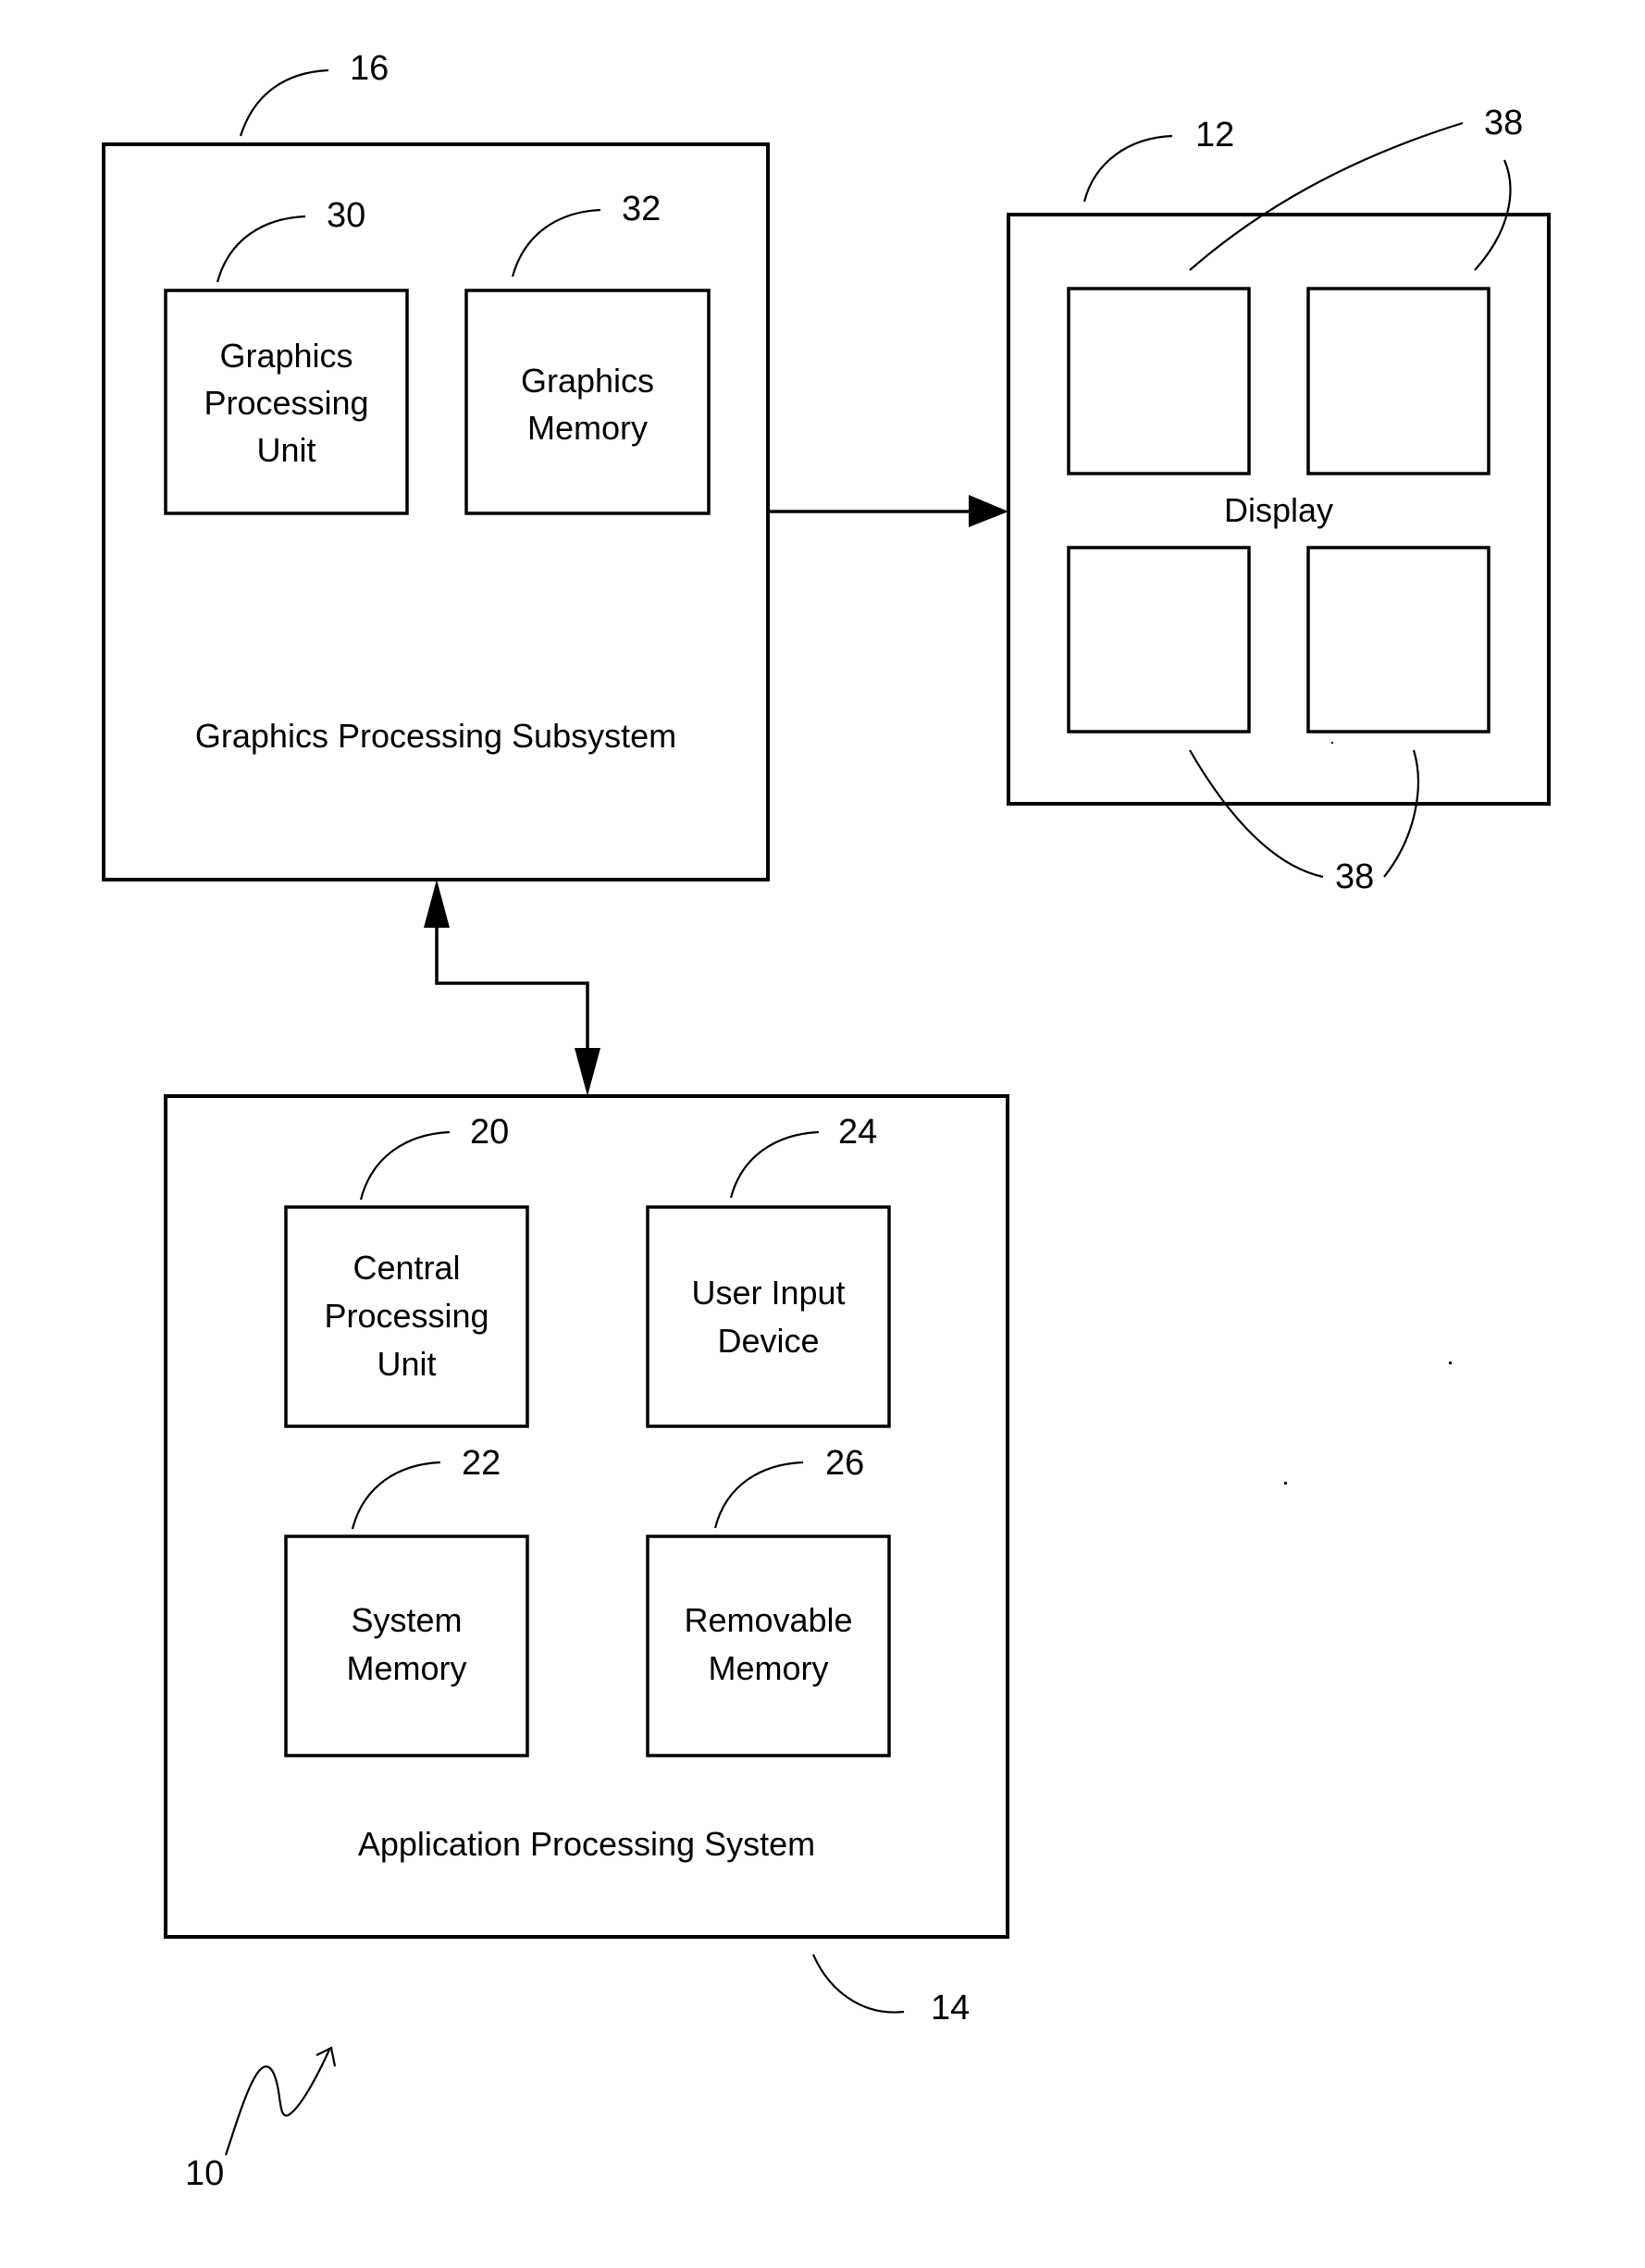  What do you see at coordinates (437, 904) in the screenshot?
I see `connector-up-arrowhead` at bounding box center [437, 904].